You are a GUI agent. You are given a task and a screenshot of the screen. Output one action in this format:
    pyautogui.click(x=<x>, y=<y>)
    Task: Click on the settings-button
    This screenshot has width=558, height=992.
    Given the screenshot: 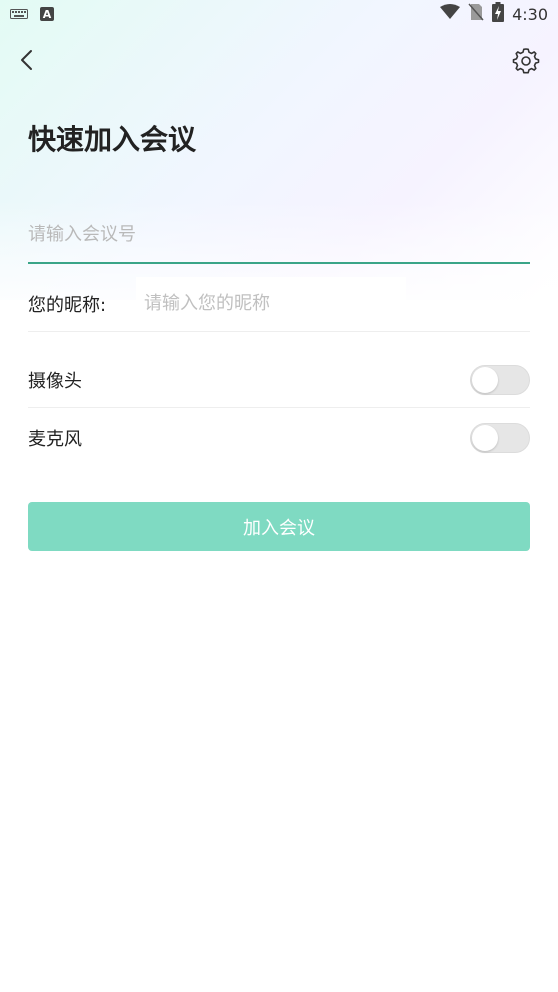 What is the action you would take?
    pyautogui.click(x=526, y=60)
    